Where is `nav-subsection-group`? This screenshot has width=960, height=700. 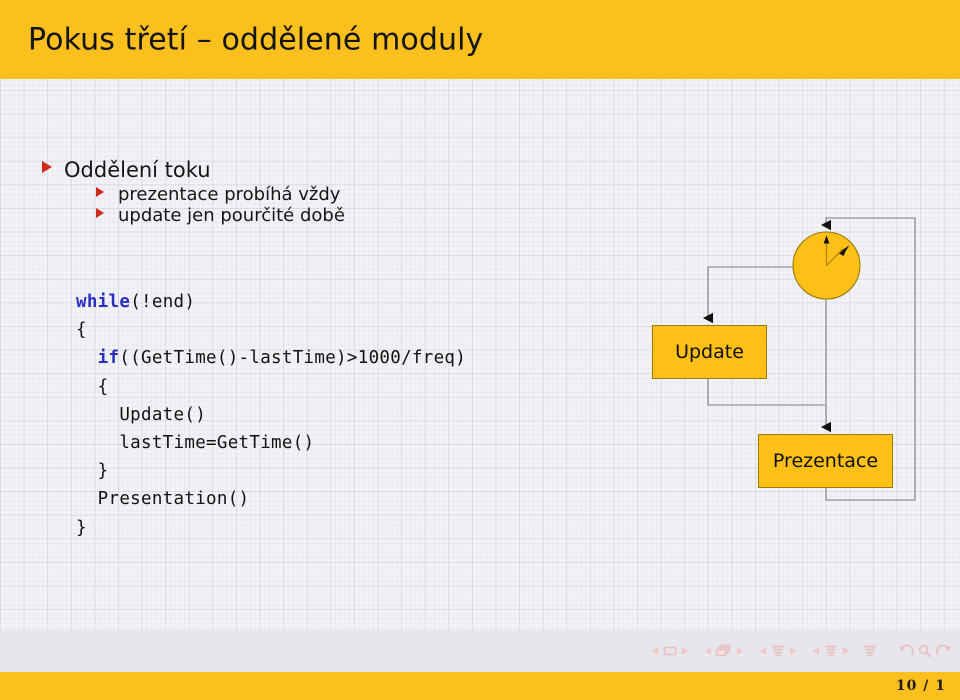
nav-subsection-group is located at coordinates (778, 651).